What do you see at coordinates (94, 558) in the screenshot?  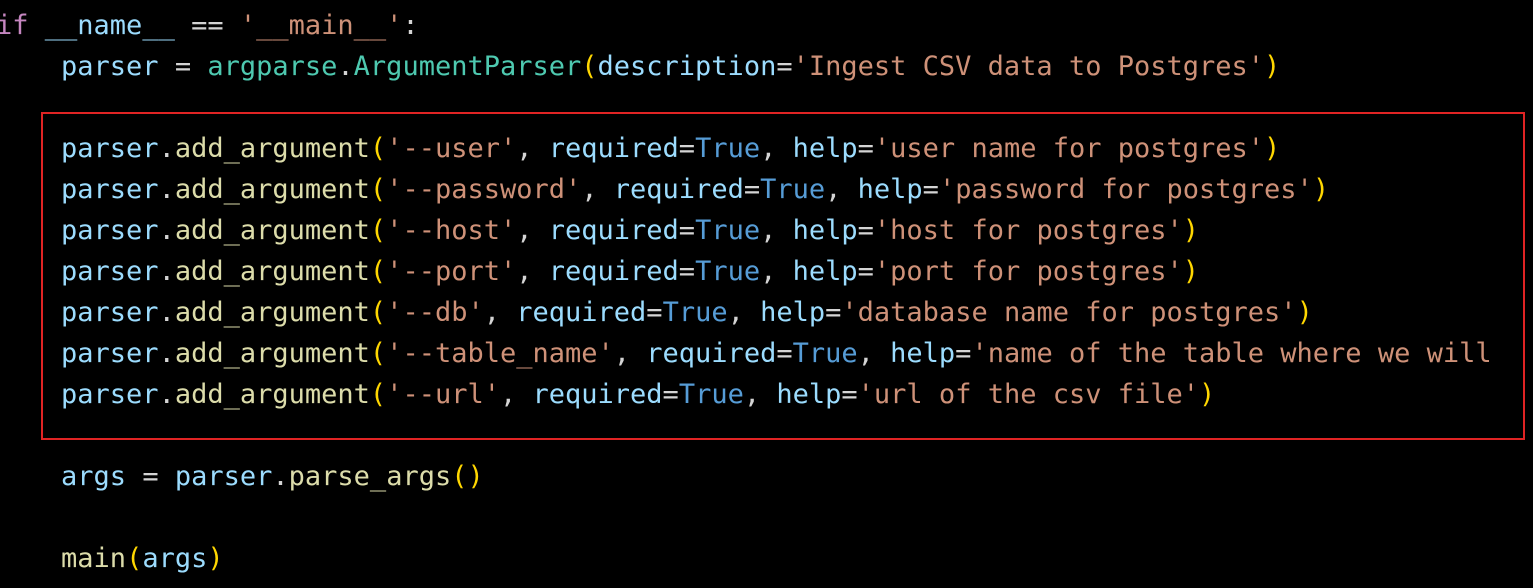 I see `code-token-function: main` at bounding box center [94, 558].